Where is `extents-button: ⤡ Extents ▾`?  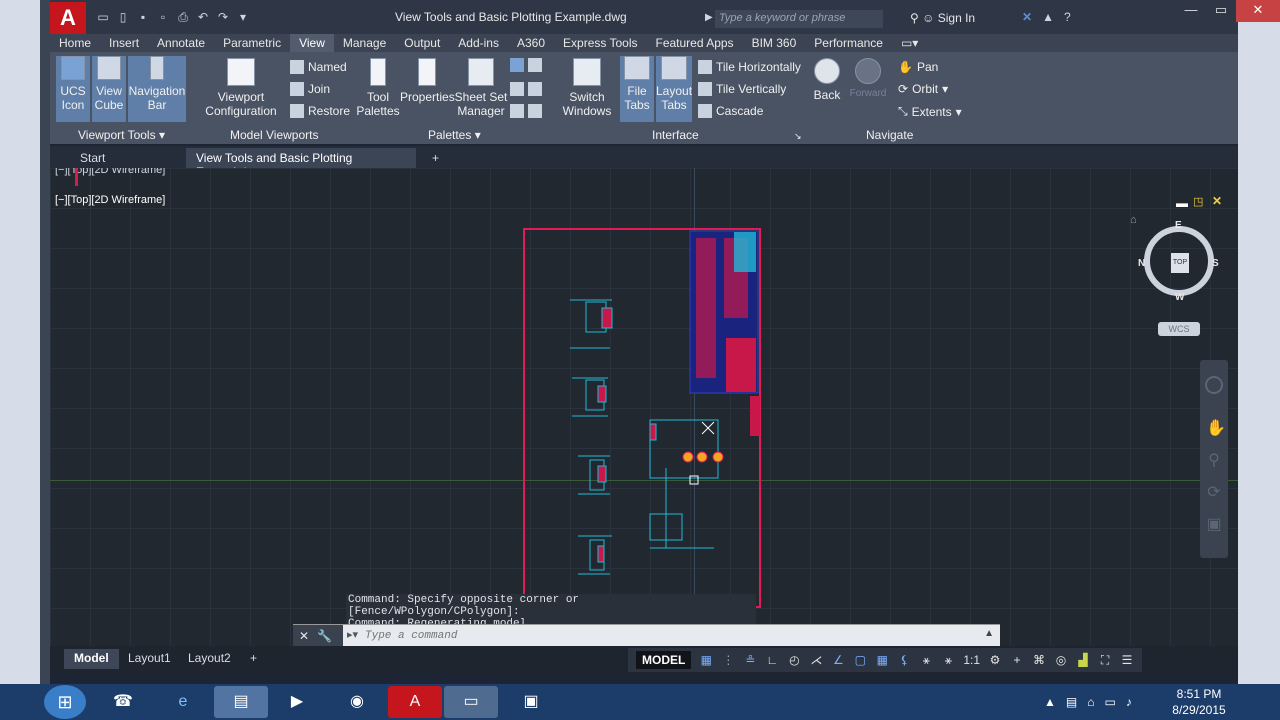
extents-button: ⤡ Extents ▾ is located at coordinates (930, 111).